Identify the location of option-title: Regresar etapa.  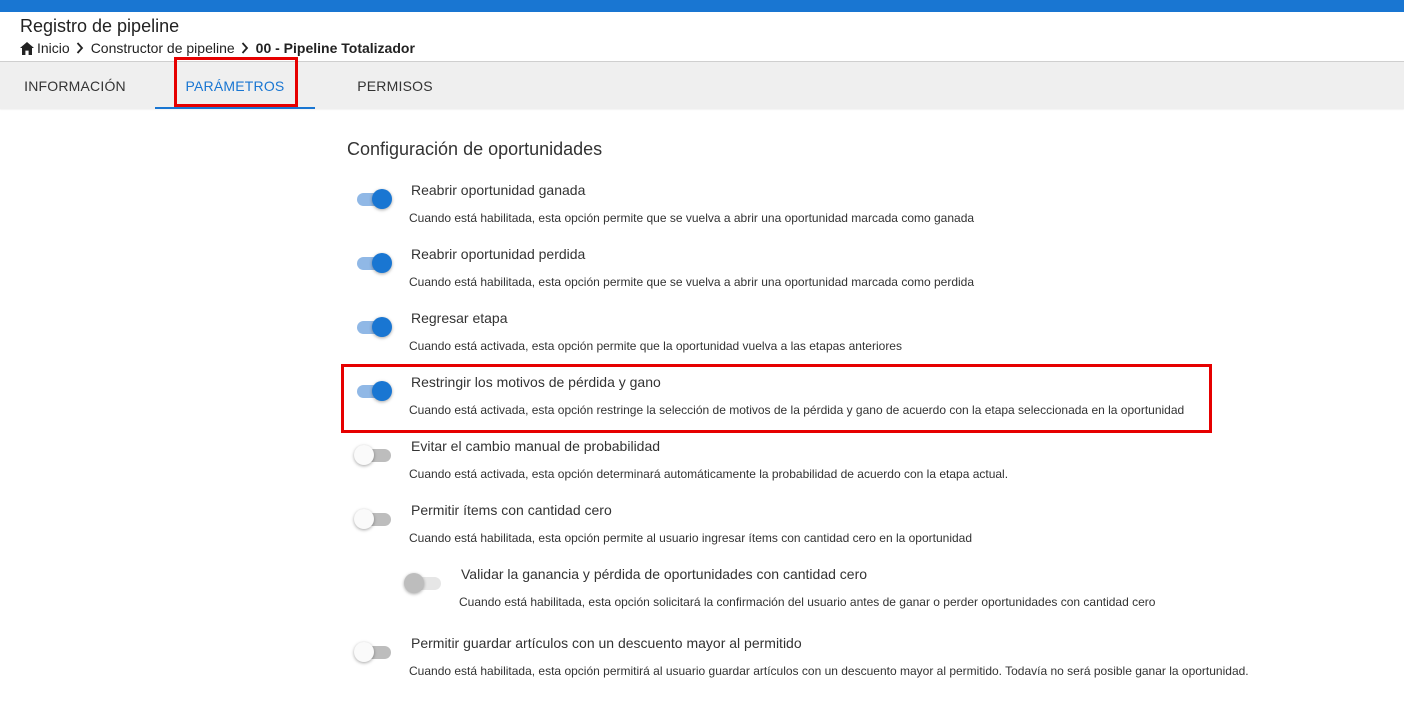
(459, 318).